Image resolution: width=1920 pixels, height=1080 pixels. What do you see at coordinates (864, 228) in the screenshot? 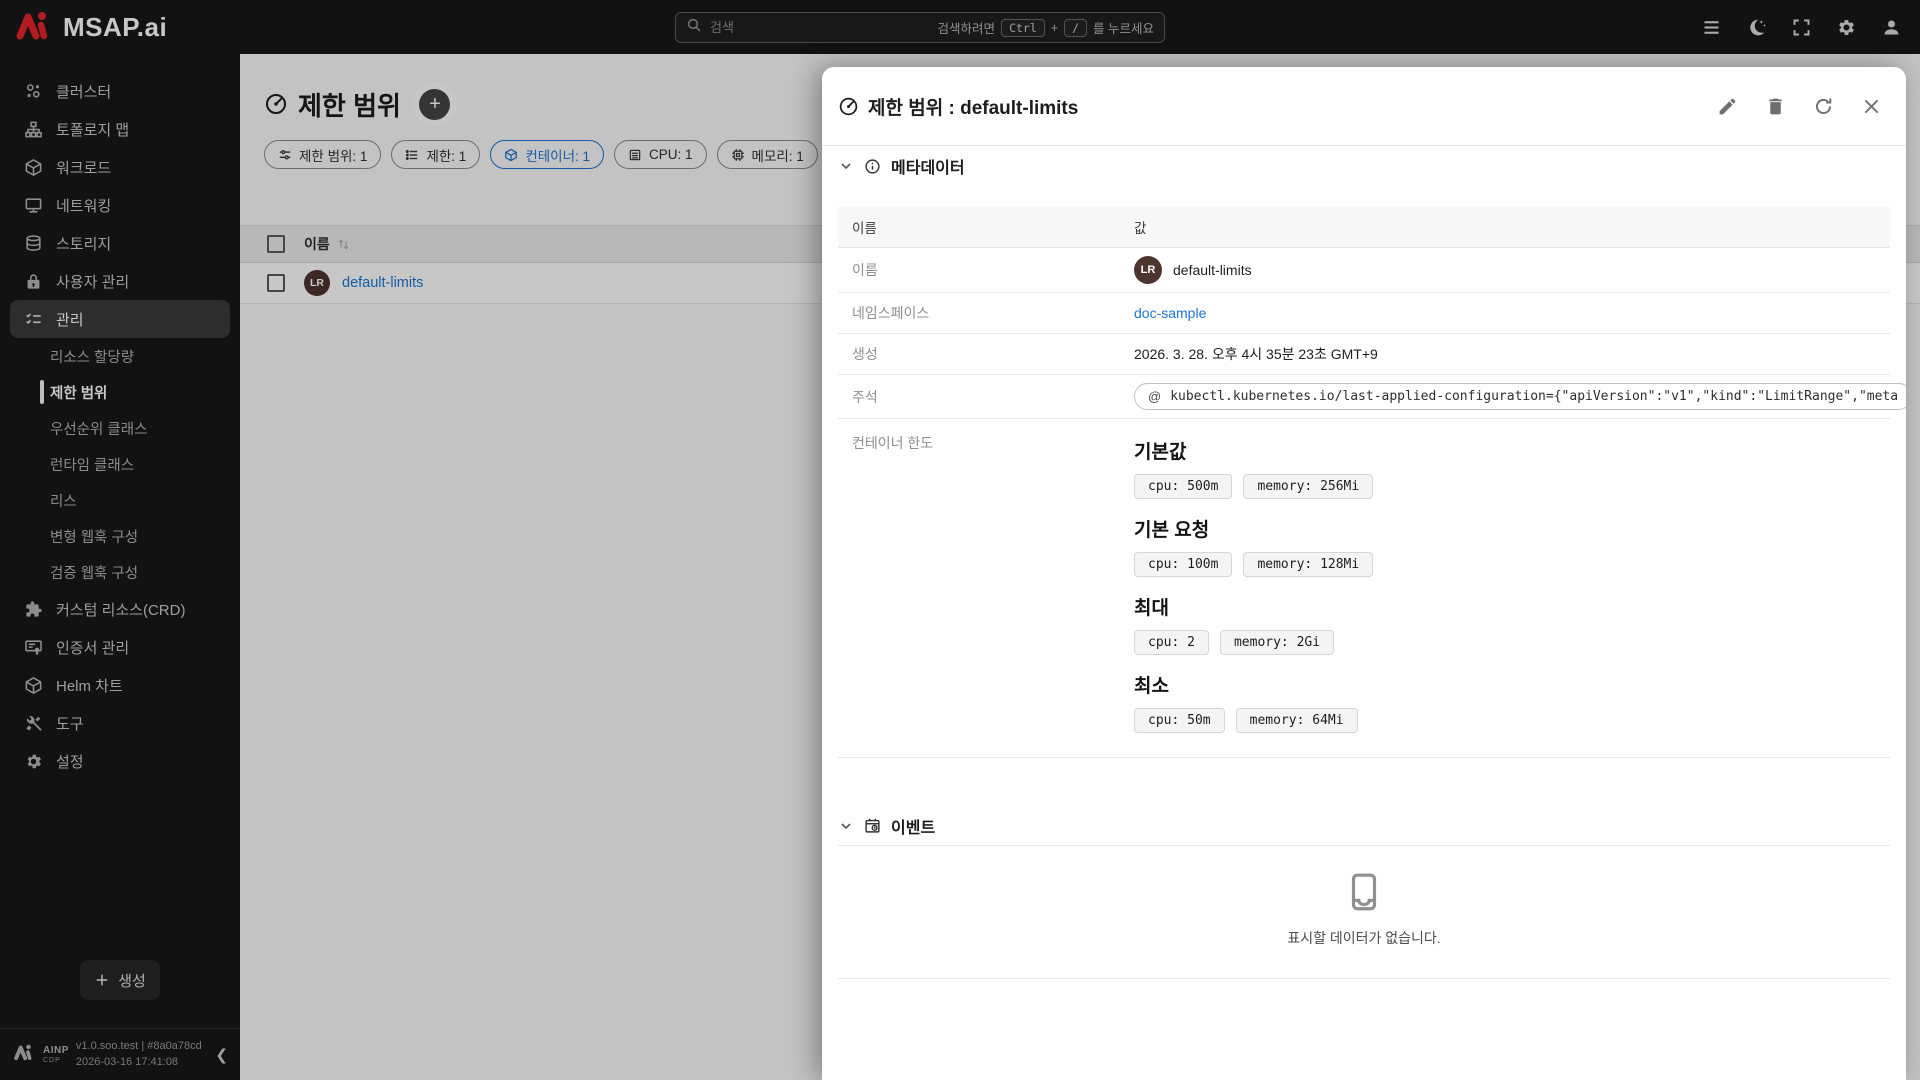
I see `col-header-name: 이름` at bounding box center [864, 228].